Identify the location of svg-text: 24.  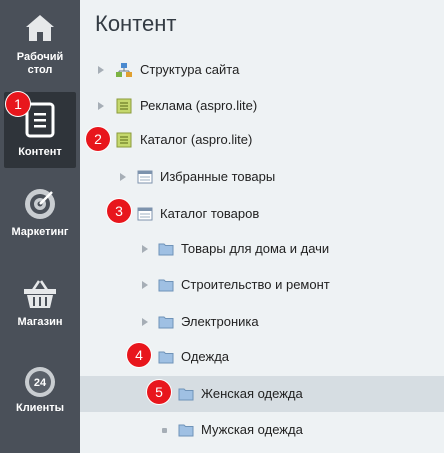
(40, 383).